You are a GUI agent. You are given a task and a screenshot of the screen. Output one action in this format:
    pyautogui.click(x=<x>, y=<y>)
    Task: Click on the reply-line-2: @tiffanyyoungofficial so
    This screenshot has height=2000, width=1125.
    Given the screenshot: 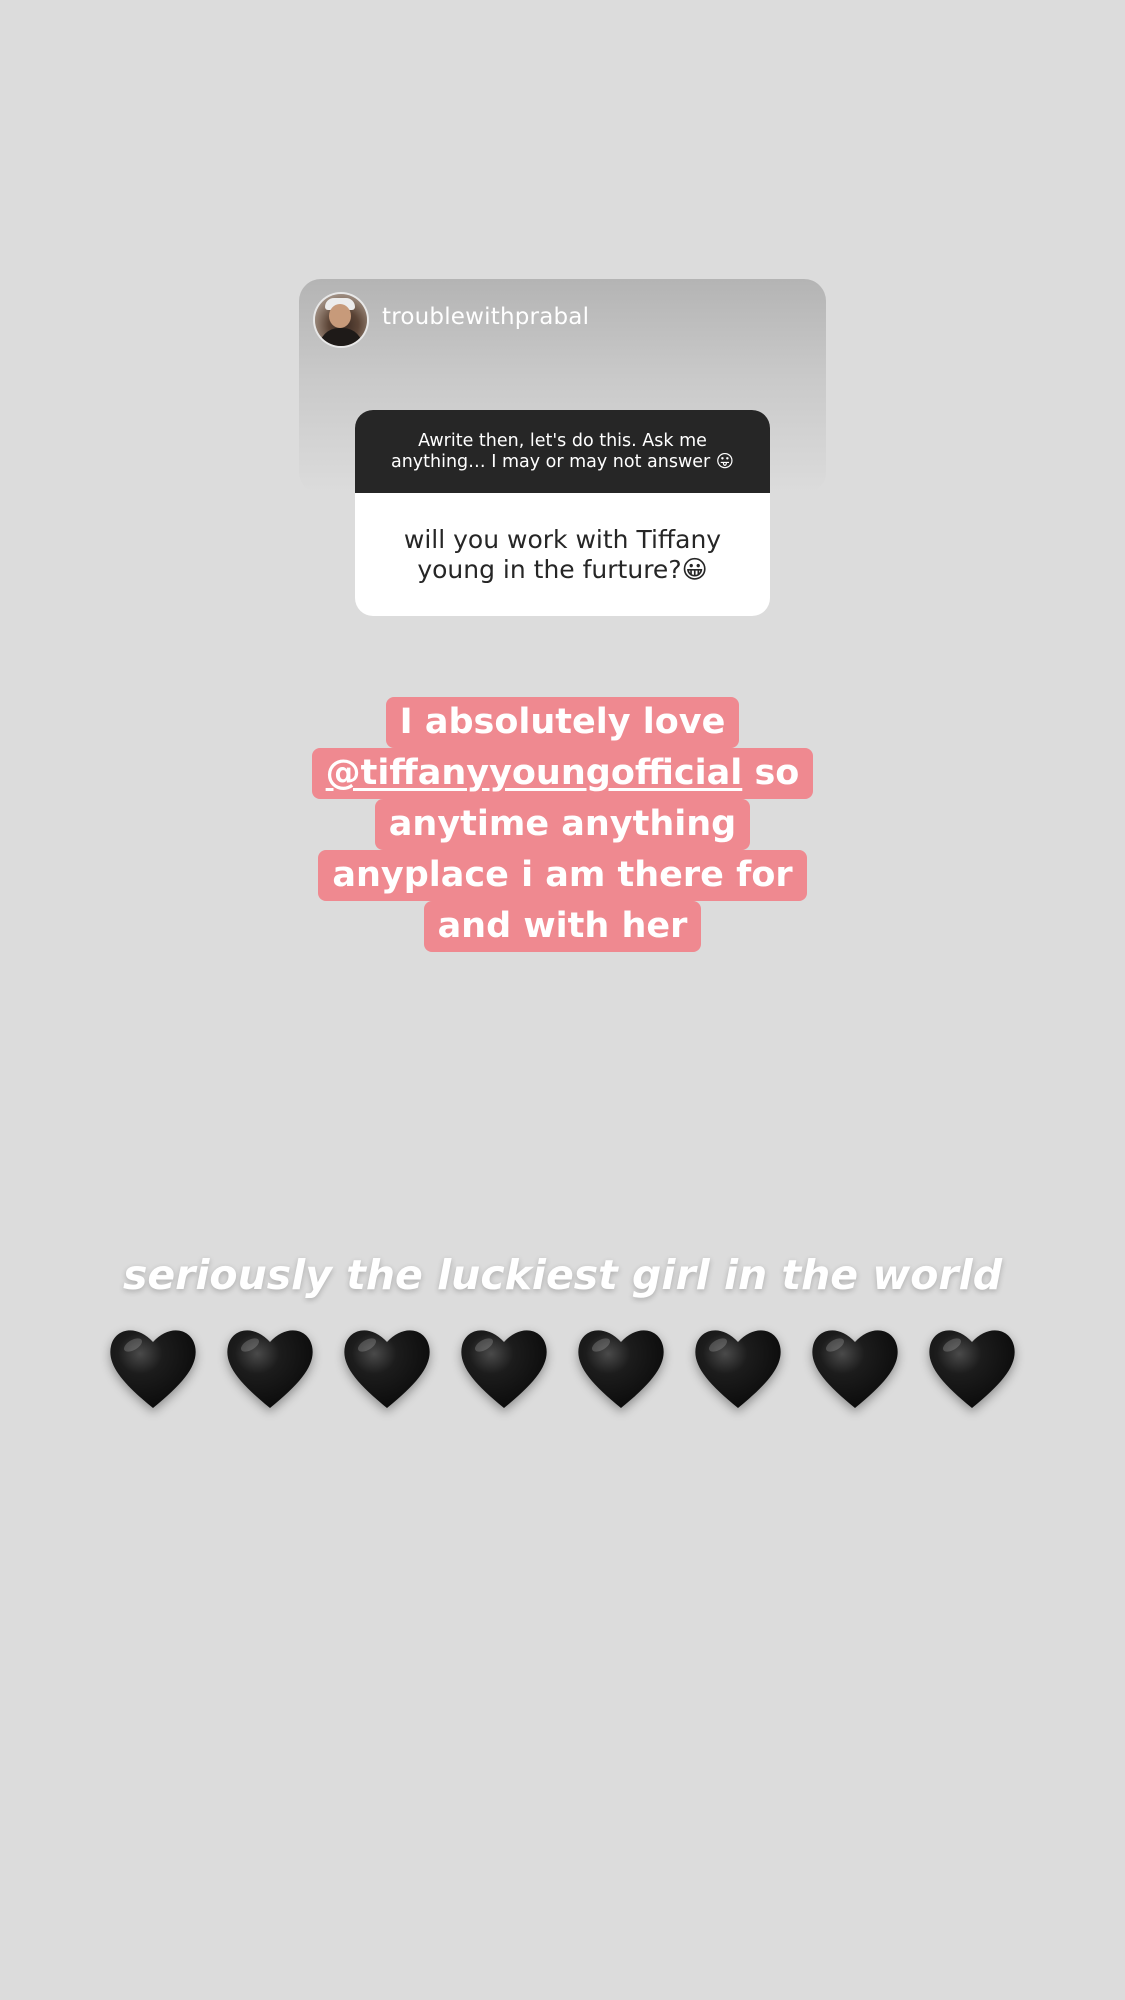 What is the action you would take?
    pyautogui.click(x=562, y=773)
    